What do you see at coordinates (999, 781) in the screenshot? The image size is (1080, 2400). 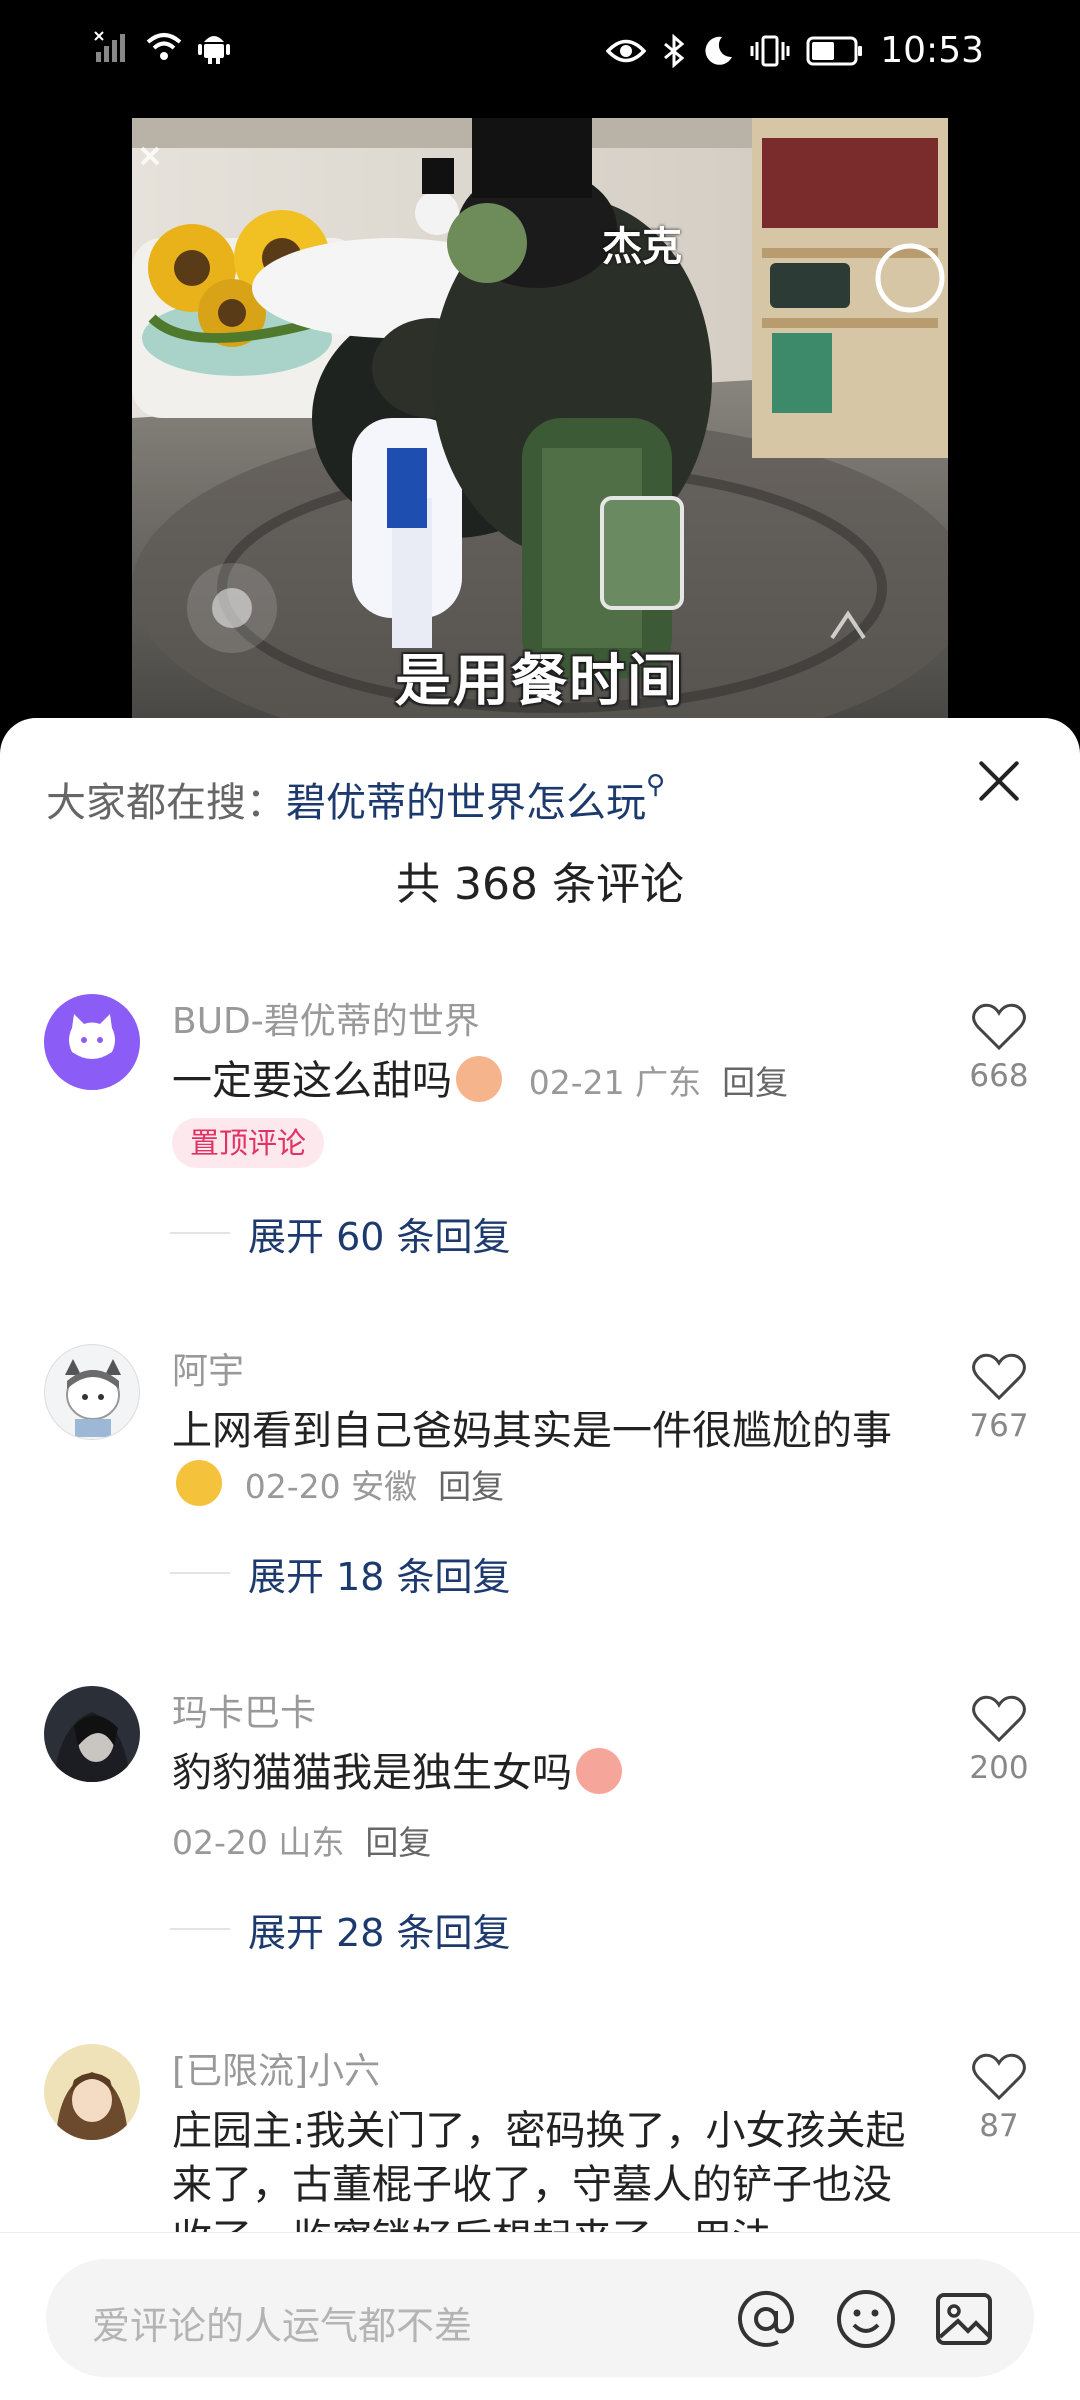 I see `close-button` at bounding box center [999, 781].